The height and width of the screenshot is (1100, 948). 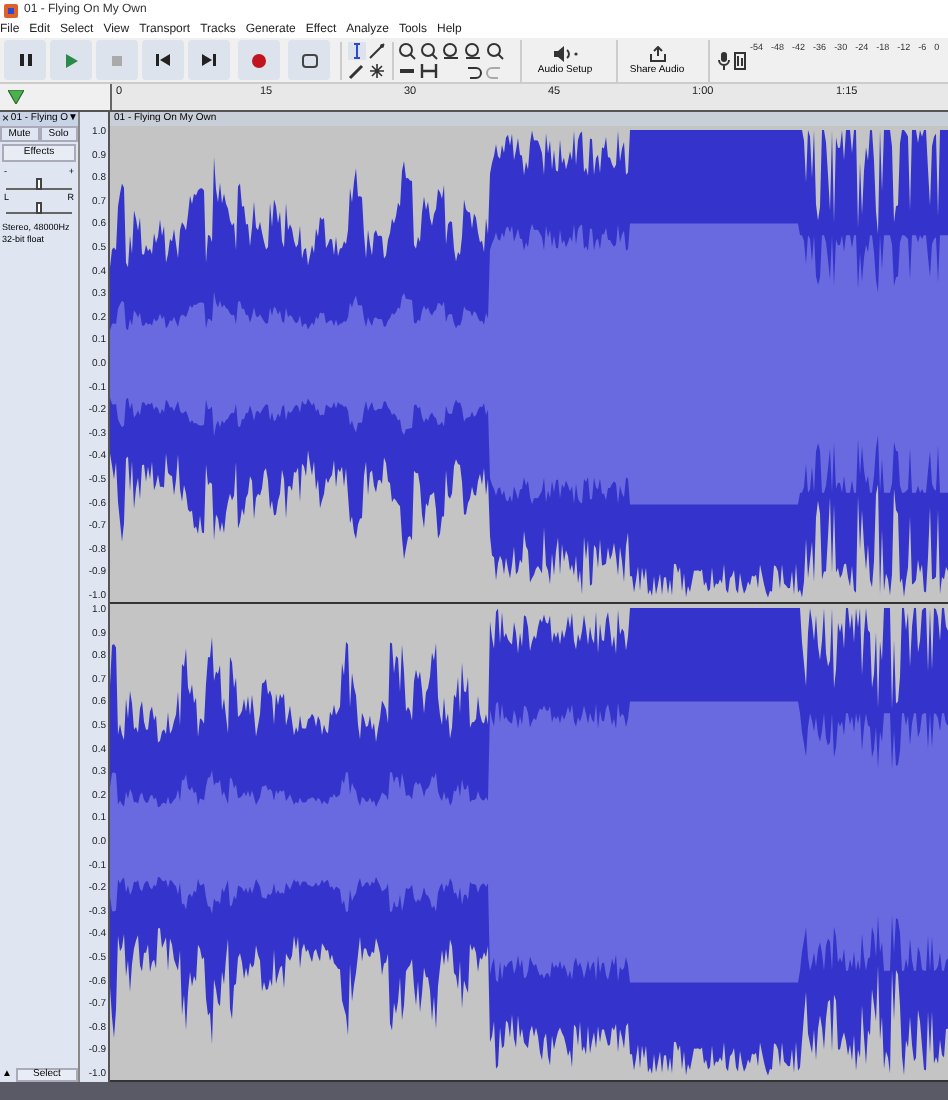 I want to click on record-icon, so click(x=259, y=60).